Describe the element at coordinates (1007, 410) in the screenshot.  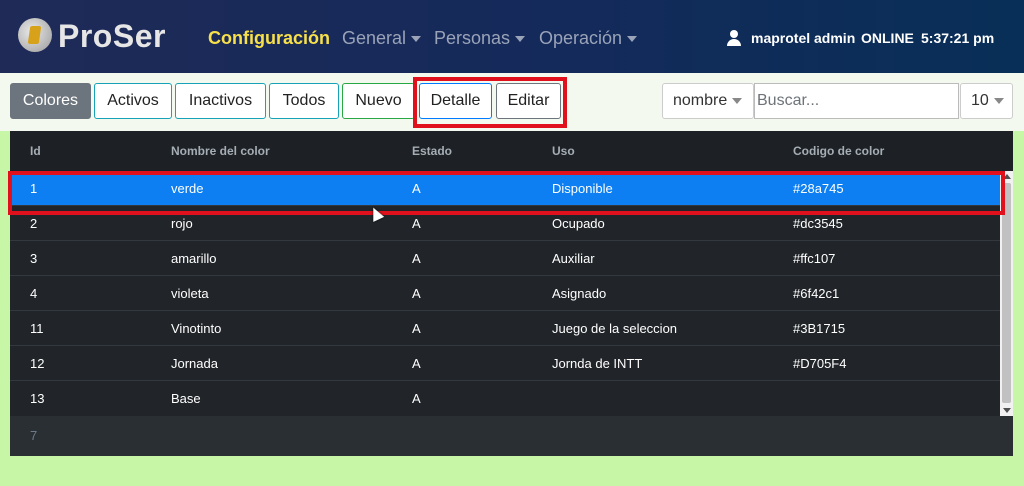
I see `scroll-down-icon` at that location.